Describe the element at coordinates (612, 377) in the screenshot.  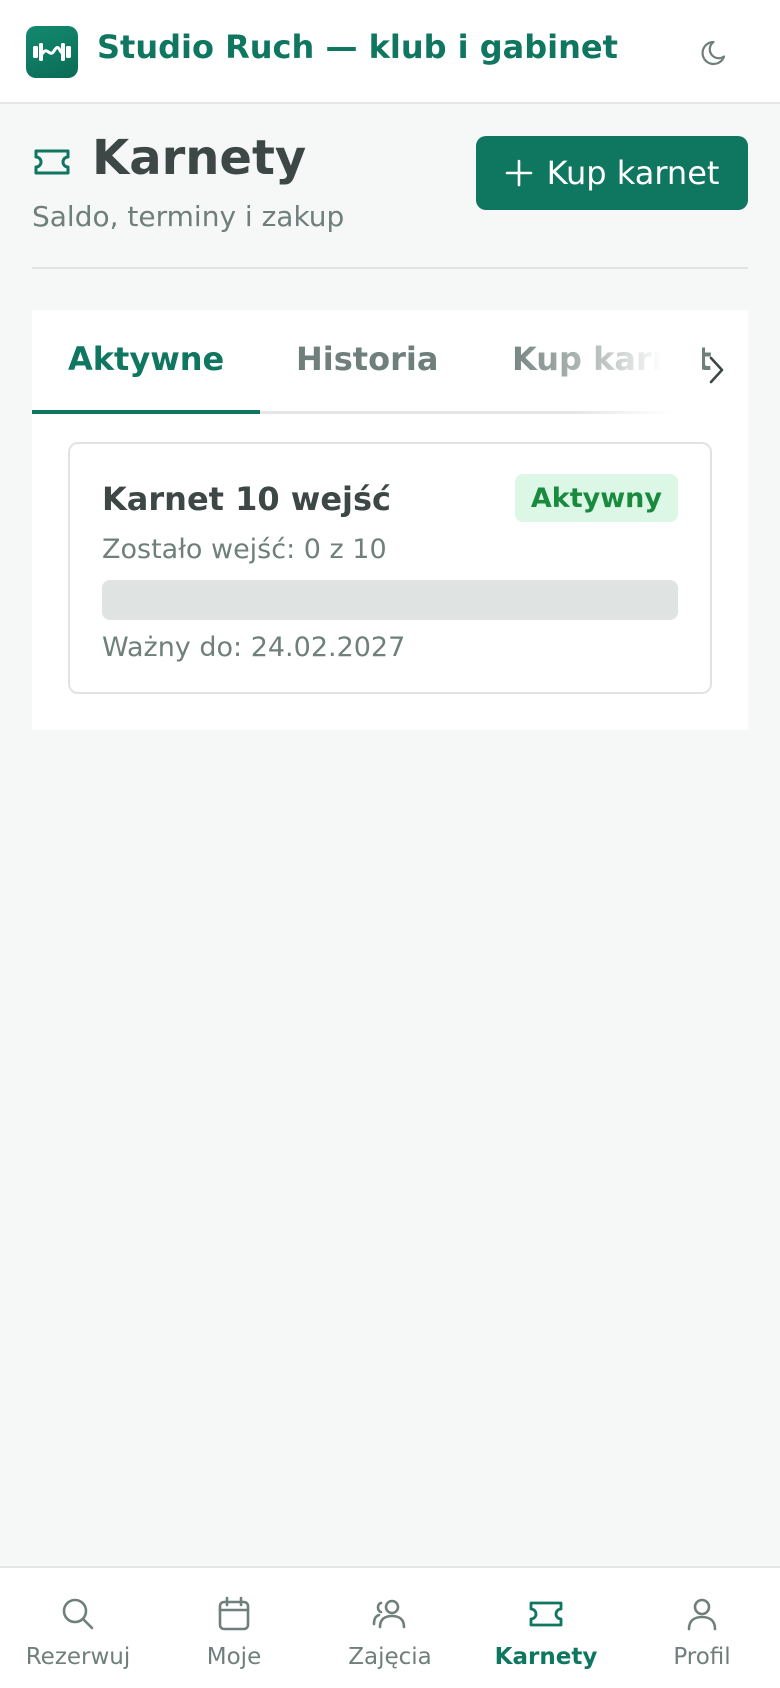
I see `tab-buy-pass: Kup karnet` at that location.